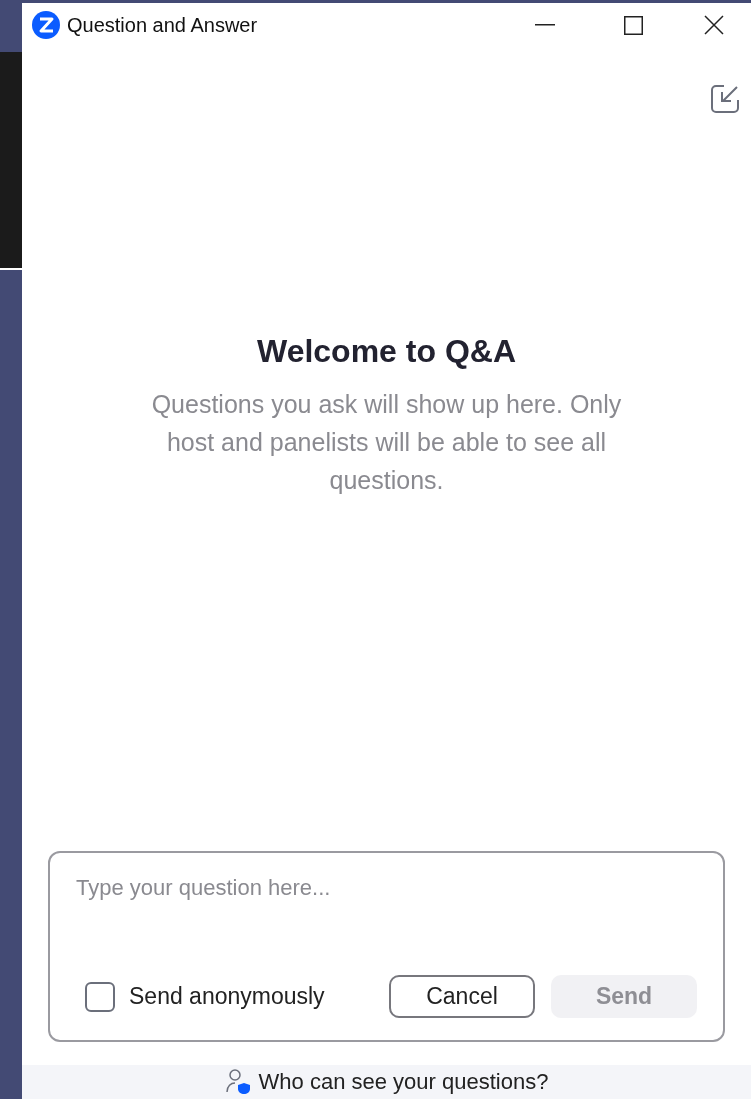 This screenshot has width=751, height=1099. I want to click on welcome-message: Questions you ask will show up here. Only host and panelists will be able to see all questions., so click(386, 442).